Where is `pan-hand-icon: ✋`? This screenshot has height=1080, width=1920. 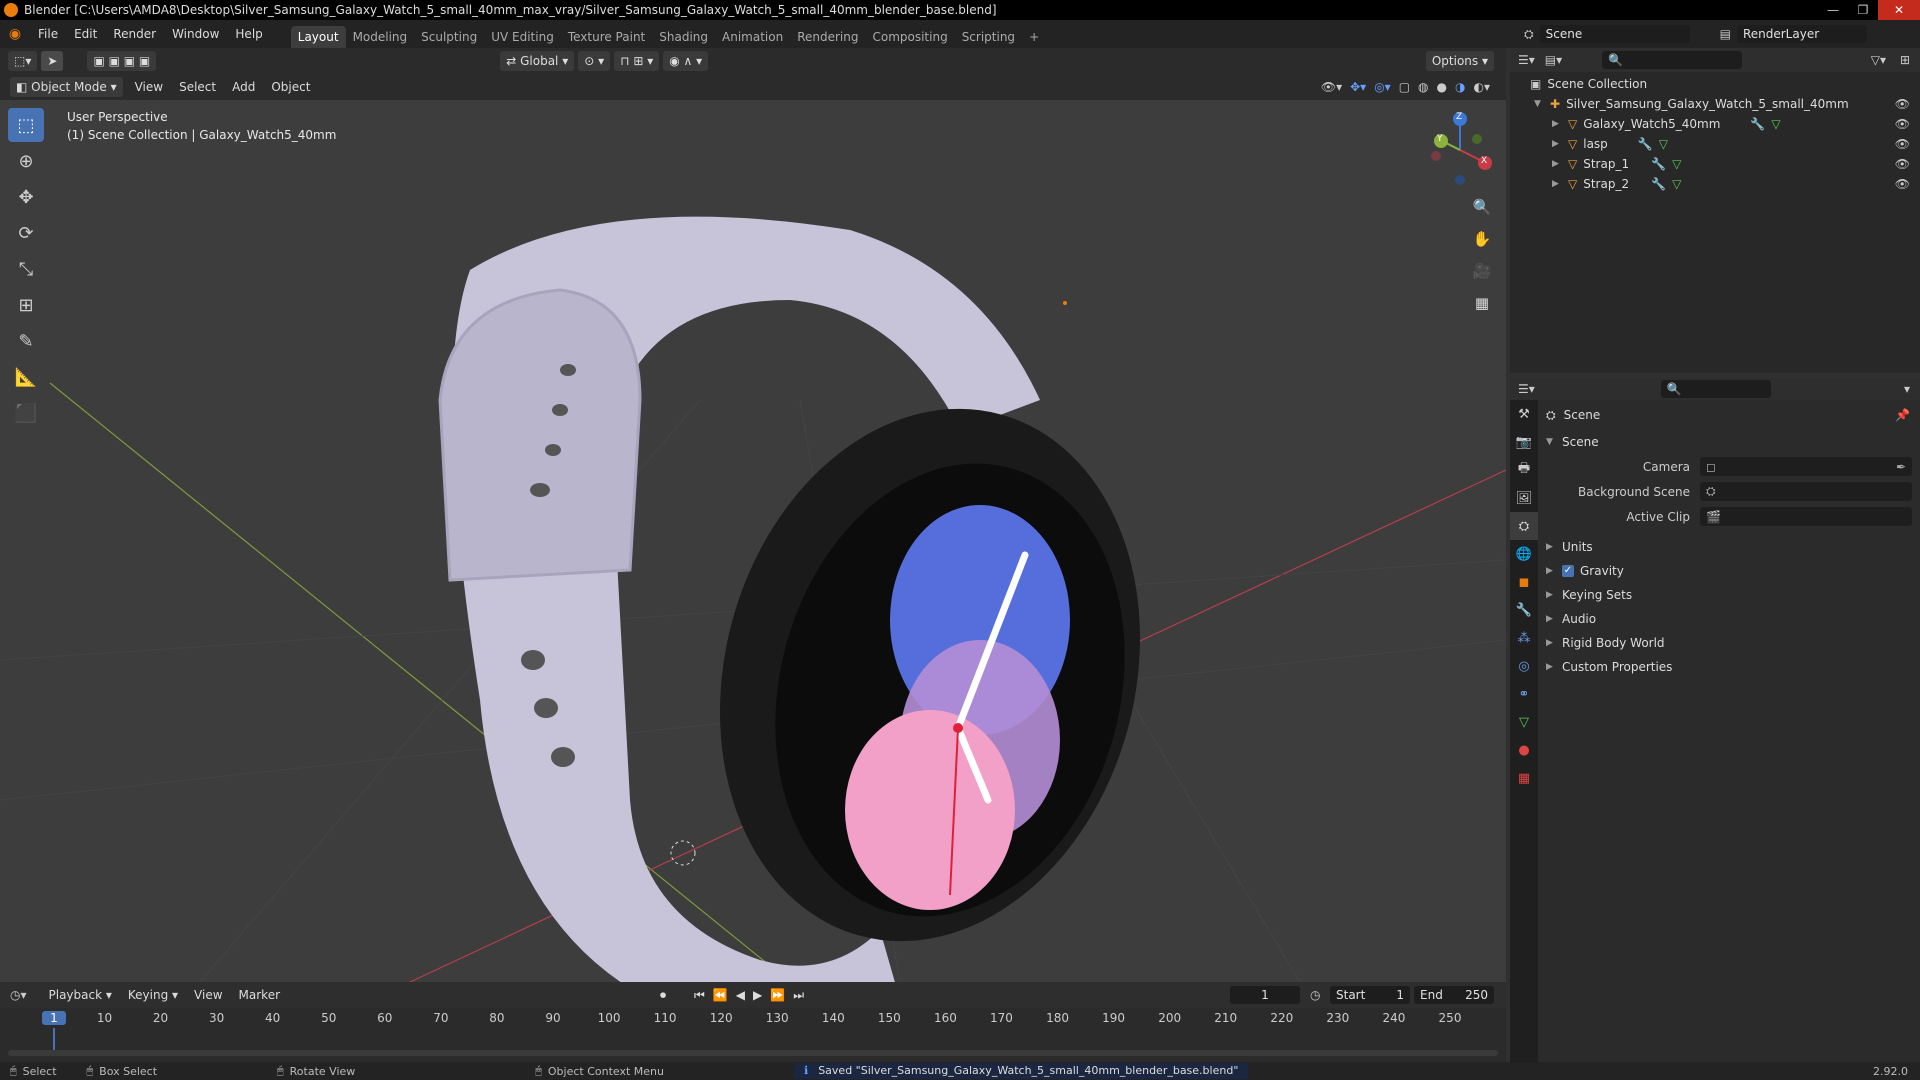 pan-hand-icon: ✋ is located at coordinates (1482, 239).